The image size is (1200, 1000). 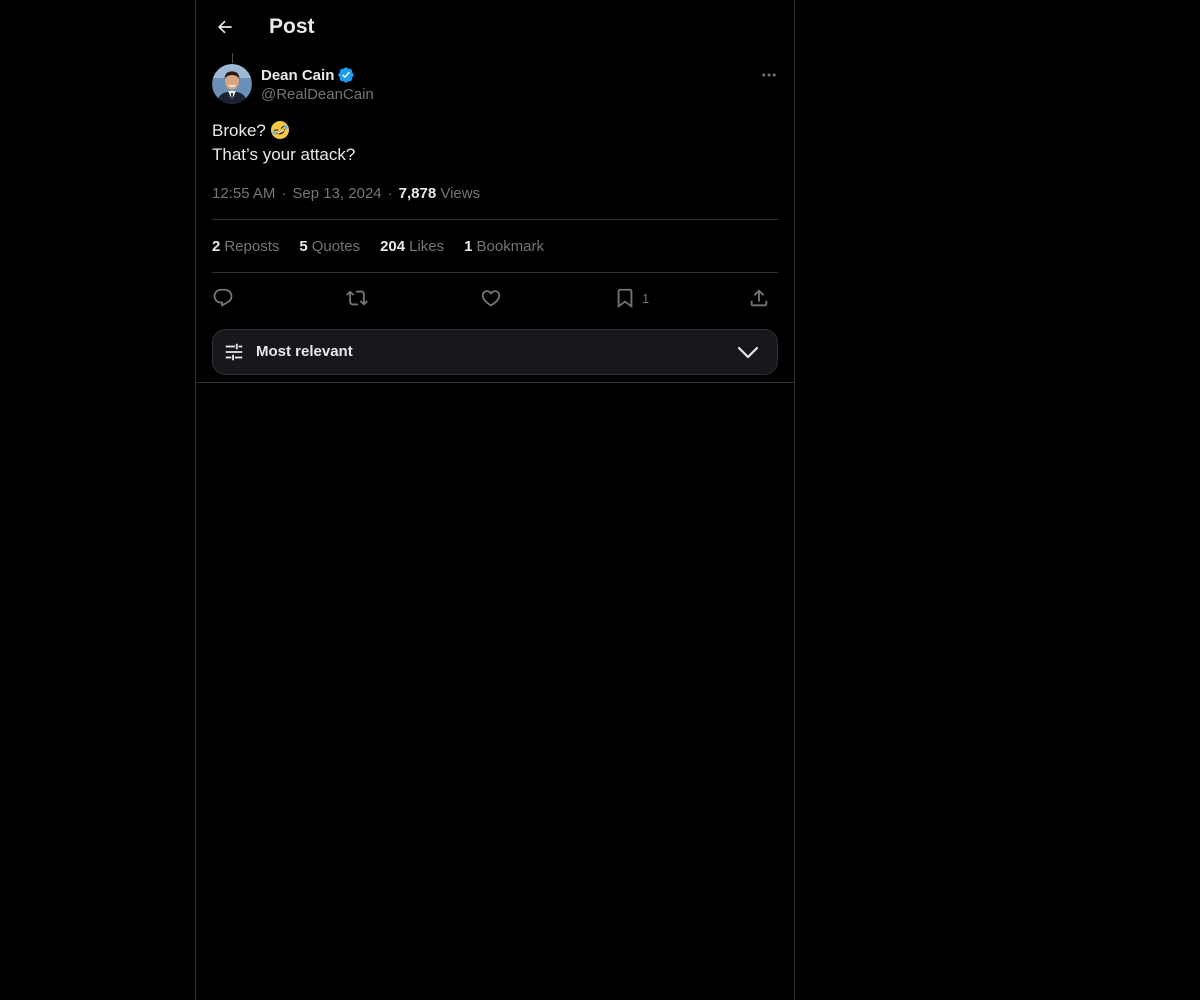 What do you see at coordinates (280, 130) in the screenshot?
I see `rolling-on-floor-laughing-emoji` at bounding box center [280, 130].